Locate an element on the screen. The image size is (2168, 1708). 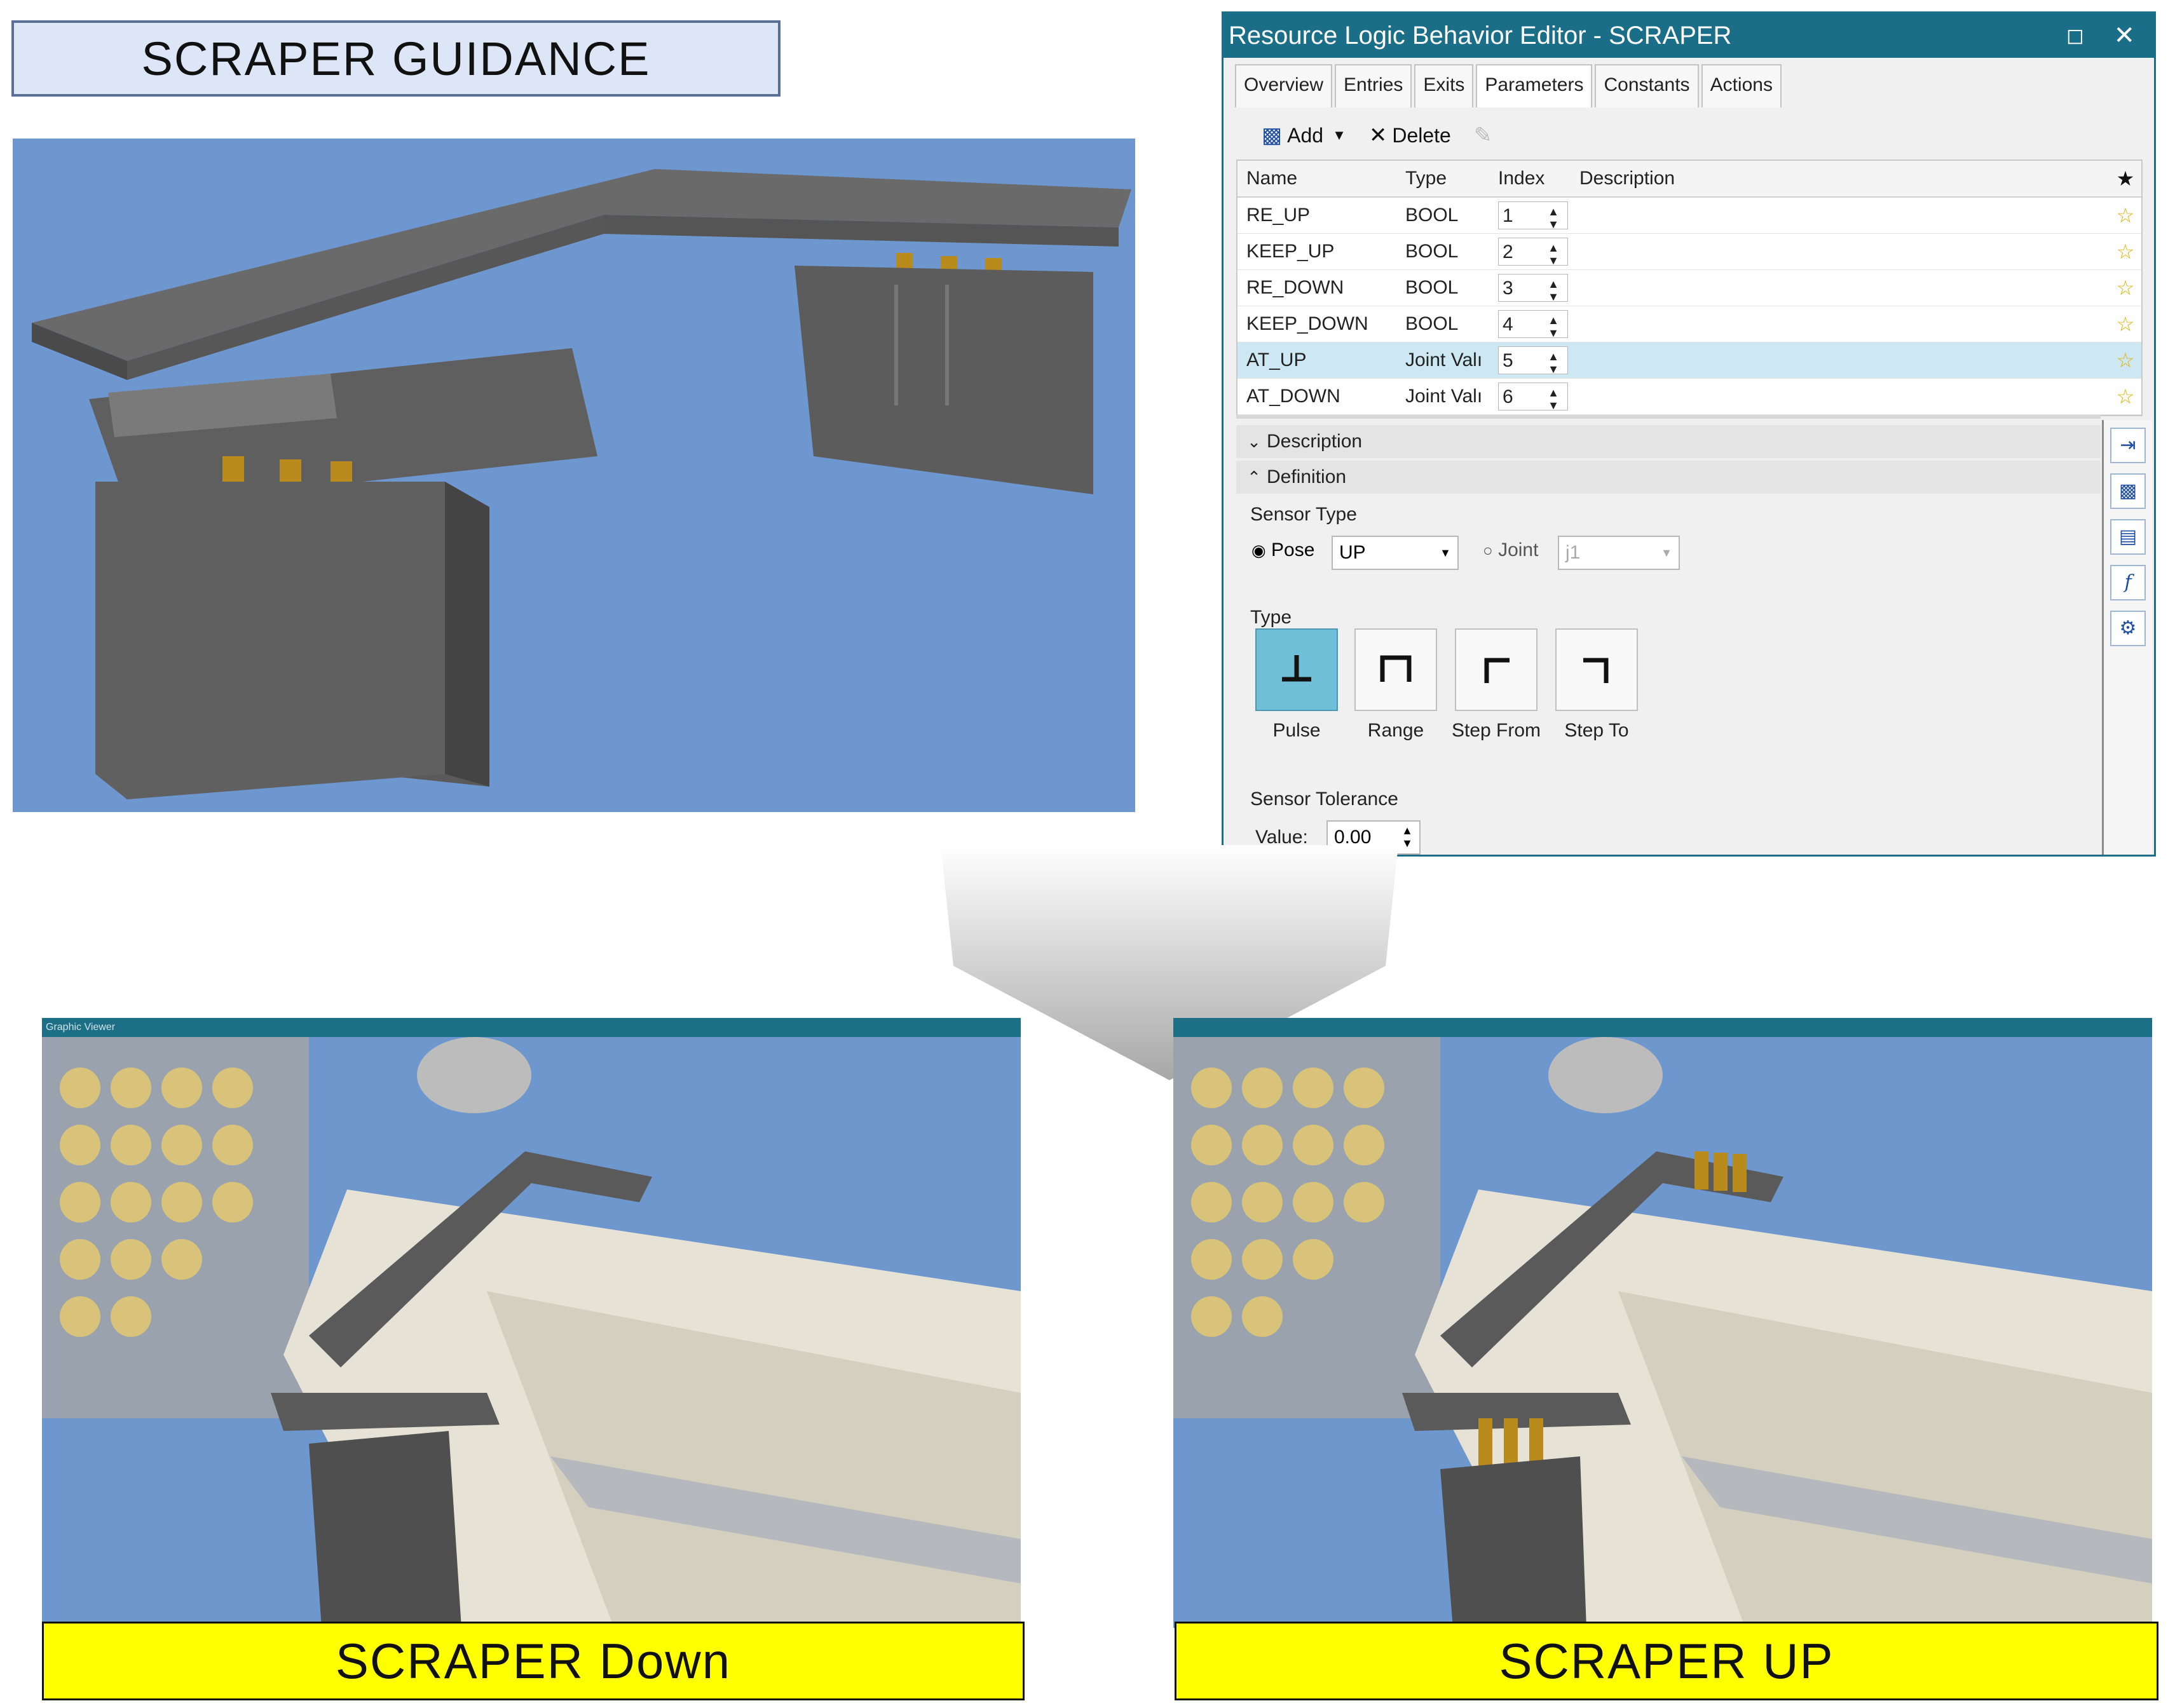
side-toolbar: ⇥ ▩ ▤ f ⚙ is located at coordinates (2127, 637).